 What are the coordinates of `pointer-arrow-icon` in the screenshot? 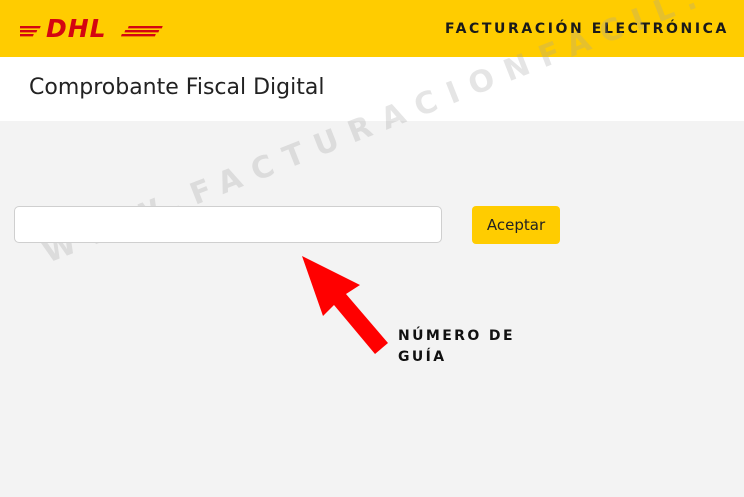 It's located at (345, 305).